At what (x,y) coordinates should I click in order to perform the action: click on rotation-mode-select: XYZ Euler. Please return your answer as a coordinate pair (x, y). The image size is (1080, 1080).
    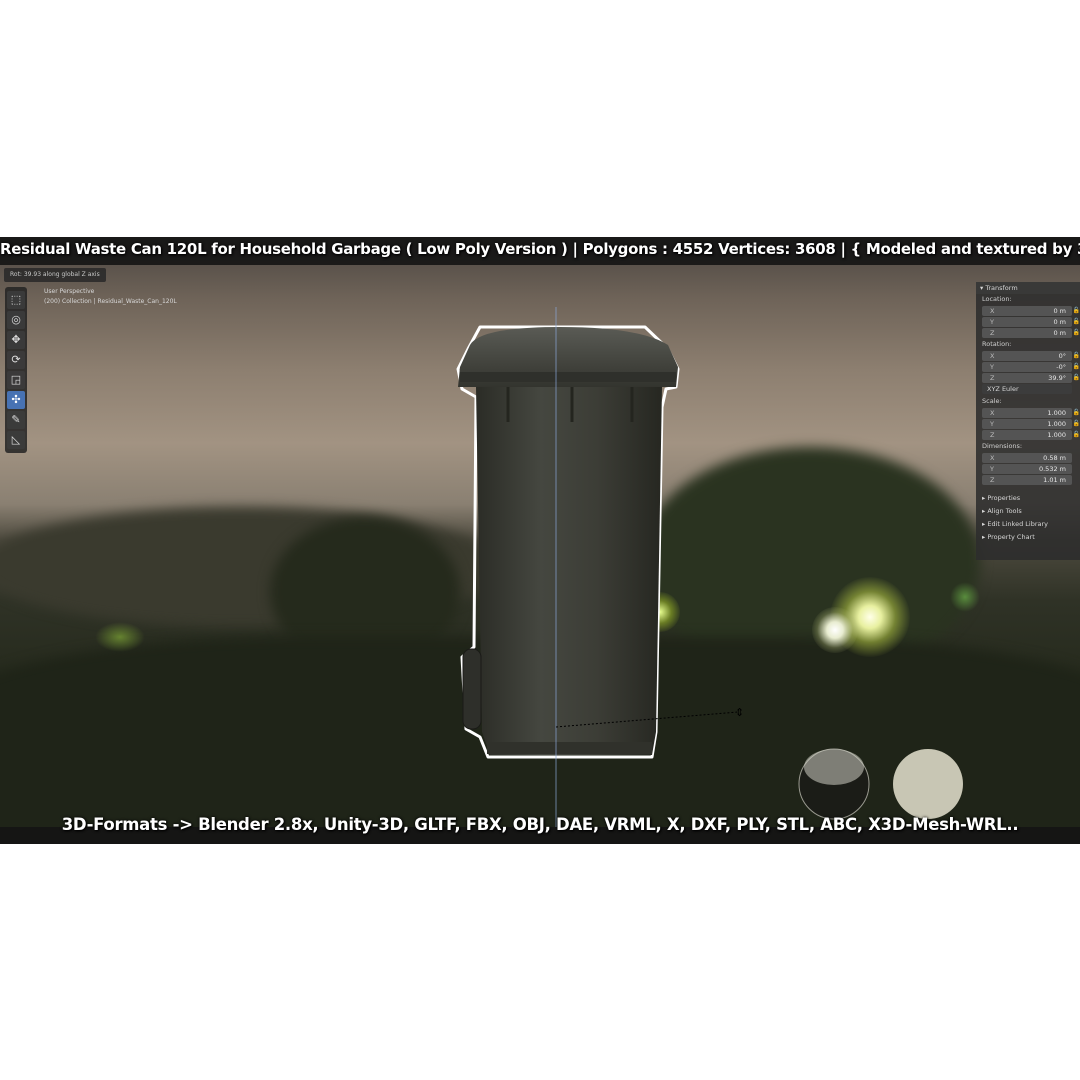
    Looking at the image, I should click on (1027, 389).